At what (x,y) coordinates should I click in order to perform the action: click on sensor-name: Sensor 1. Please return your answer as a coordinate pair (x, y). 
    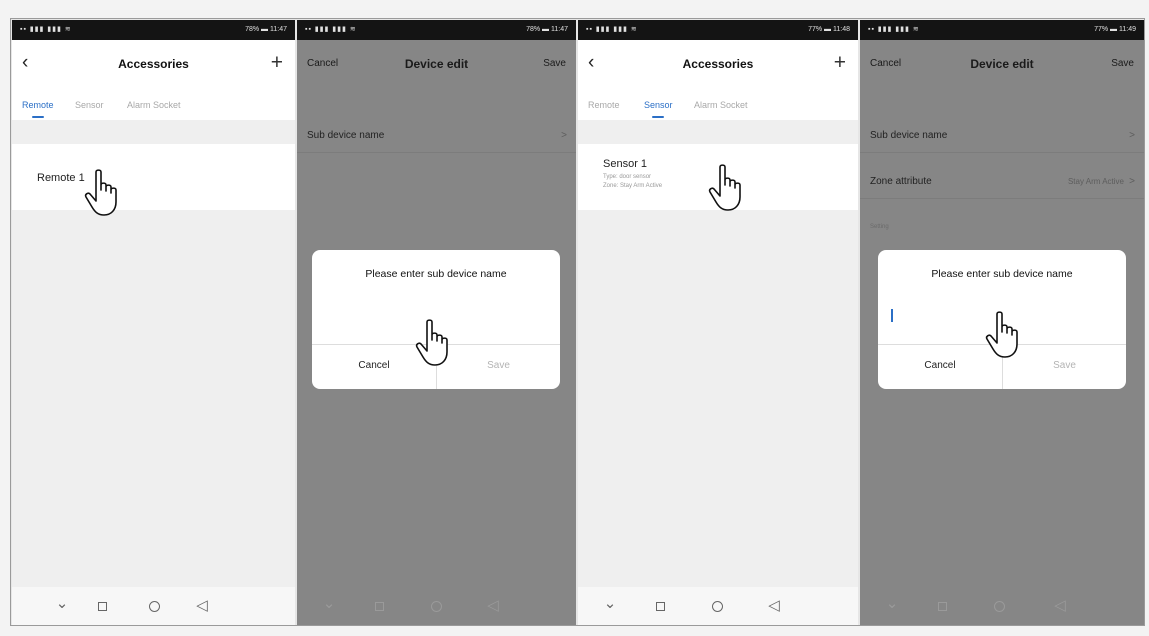
    Looking at the image, I should click on (625, 164).